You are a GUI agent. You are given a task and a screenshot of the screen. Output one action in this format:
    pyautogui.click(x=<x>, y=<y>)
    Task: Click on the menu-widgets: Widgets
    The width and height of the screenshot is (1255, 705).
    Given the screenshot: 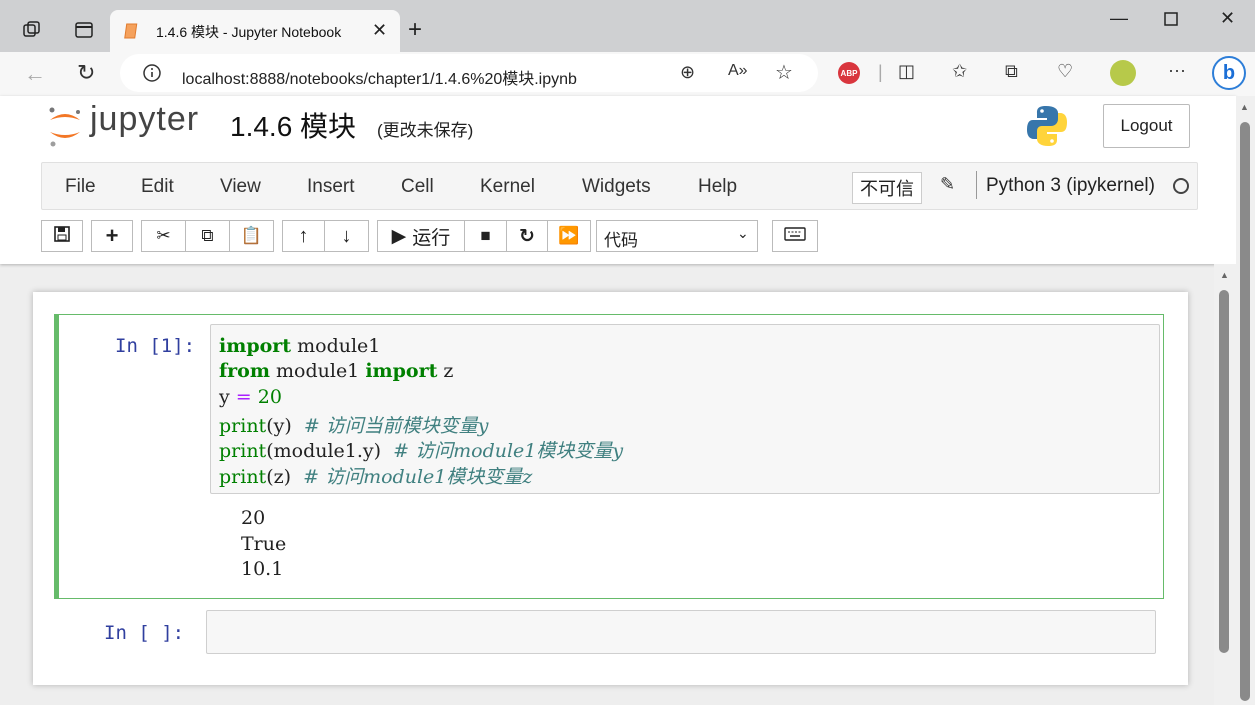 What is the action you would take?
    pyautogui.click(x=616, y=187)
    